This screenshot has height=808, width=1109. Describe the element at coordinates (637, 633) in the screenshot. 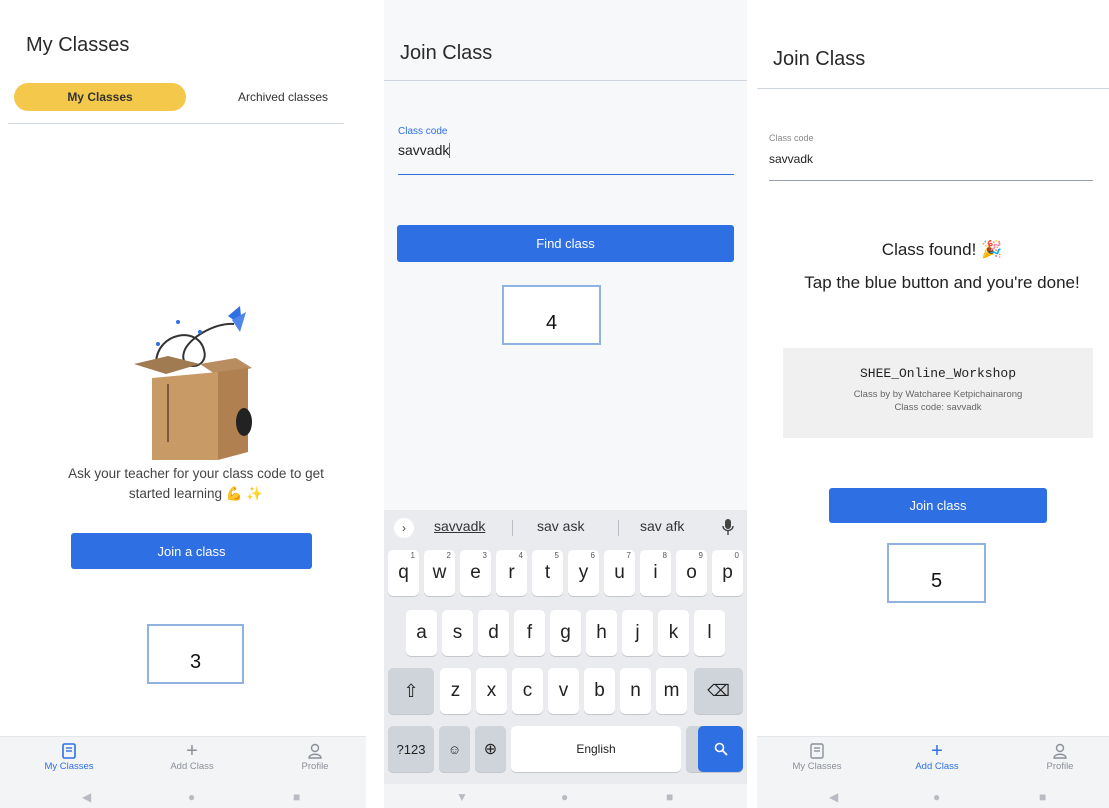

I see `key-j: j` at that location.